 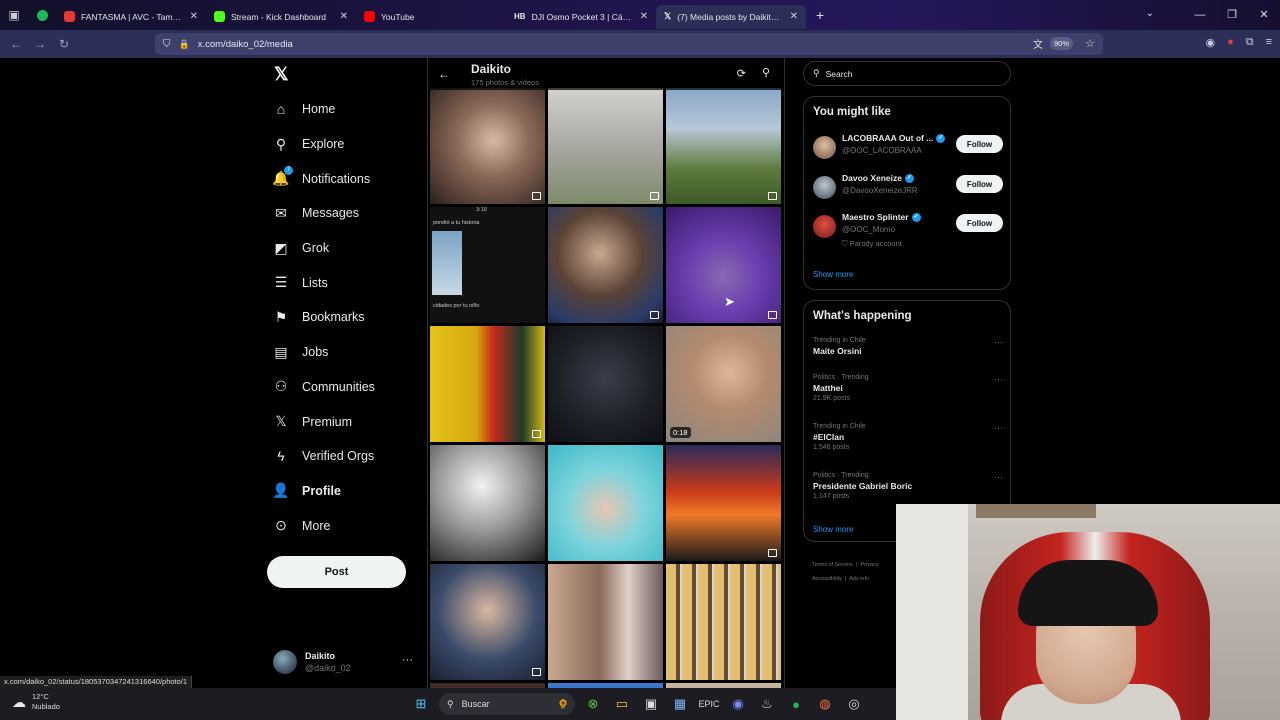 What do you see at coordinates (854, 704) in the screenshot?
I see `obs-icon: ◎` at bounding box center [854, 704].